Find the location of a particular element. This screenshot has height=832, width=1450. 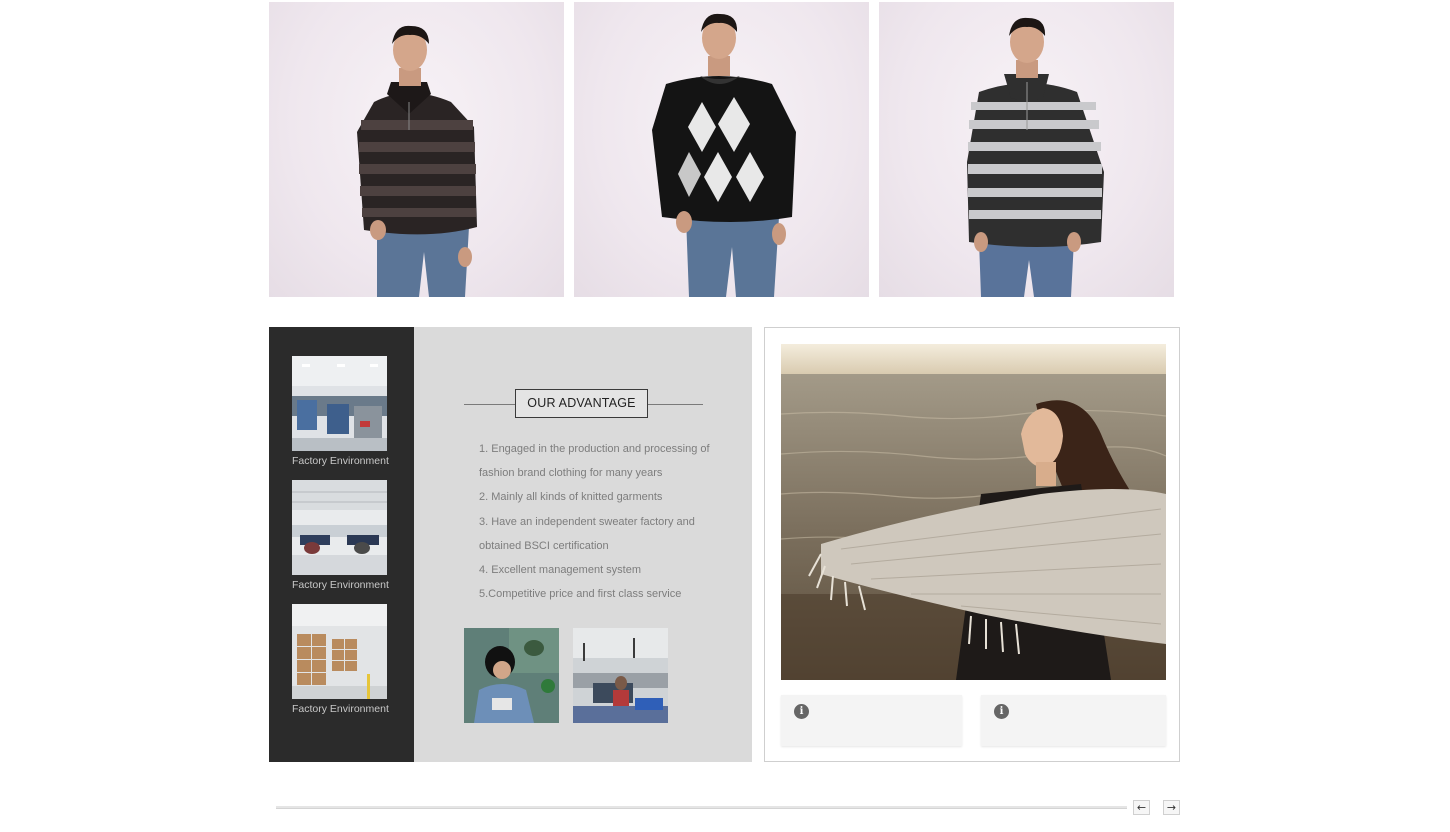

factory-workshop-image is located at coordinates (339, 527).